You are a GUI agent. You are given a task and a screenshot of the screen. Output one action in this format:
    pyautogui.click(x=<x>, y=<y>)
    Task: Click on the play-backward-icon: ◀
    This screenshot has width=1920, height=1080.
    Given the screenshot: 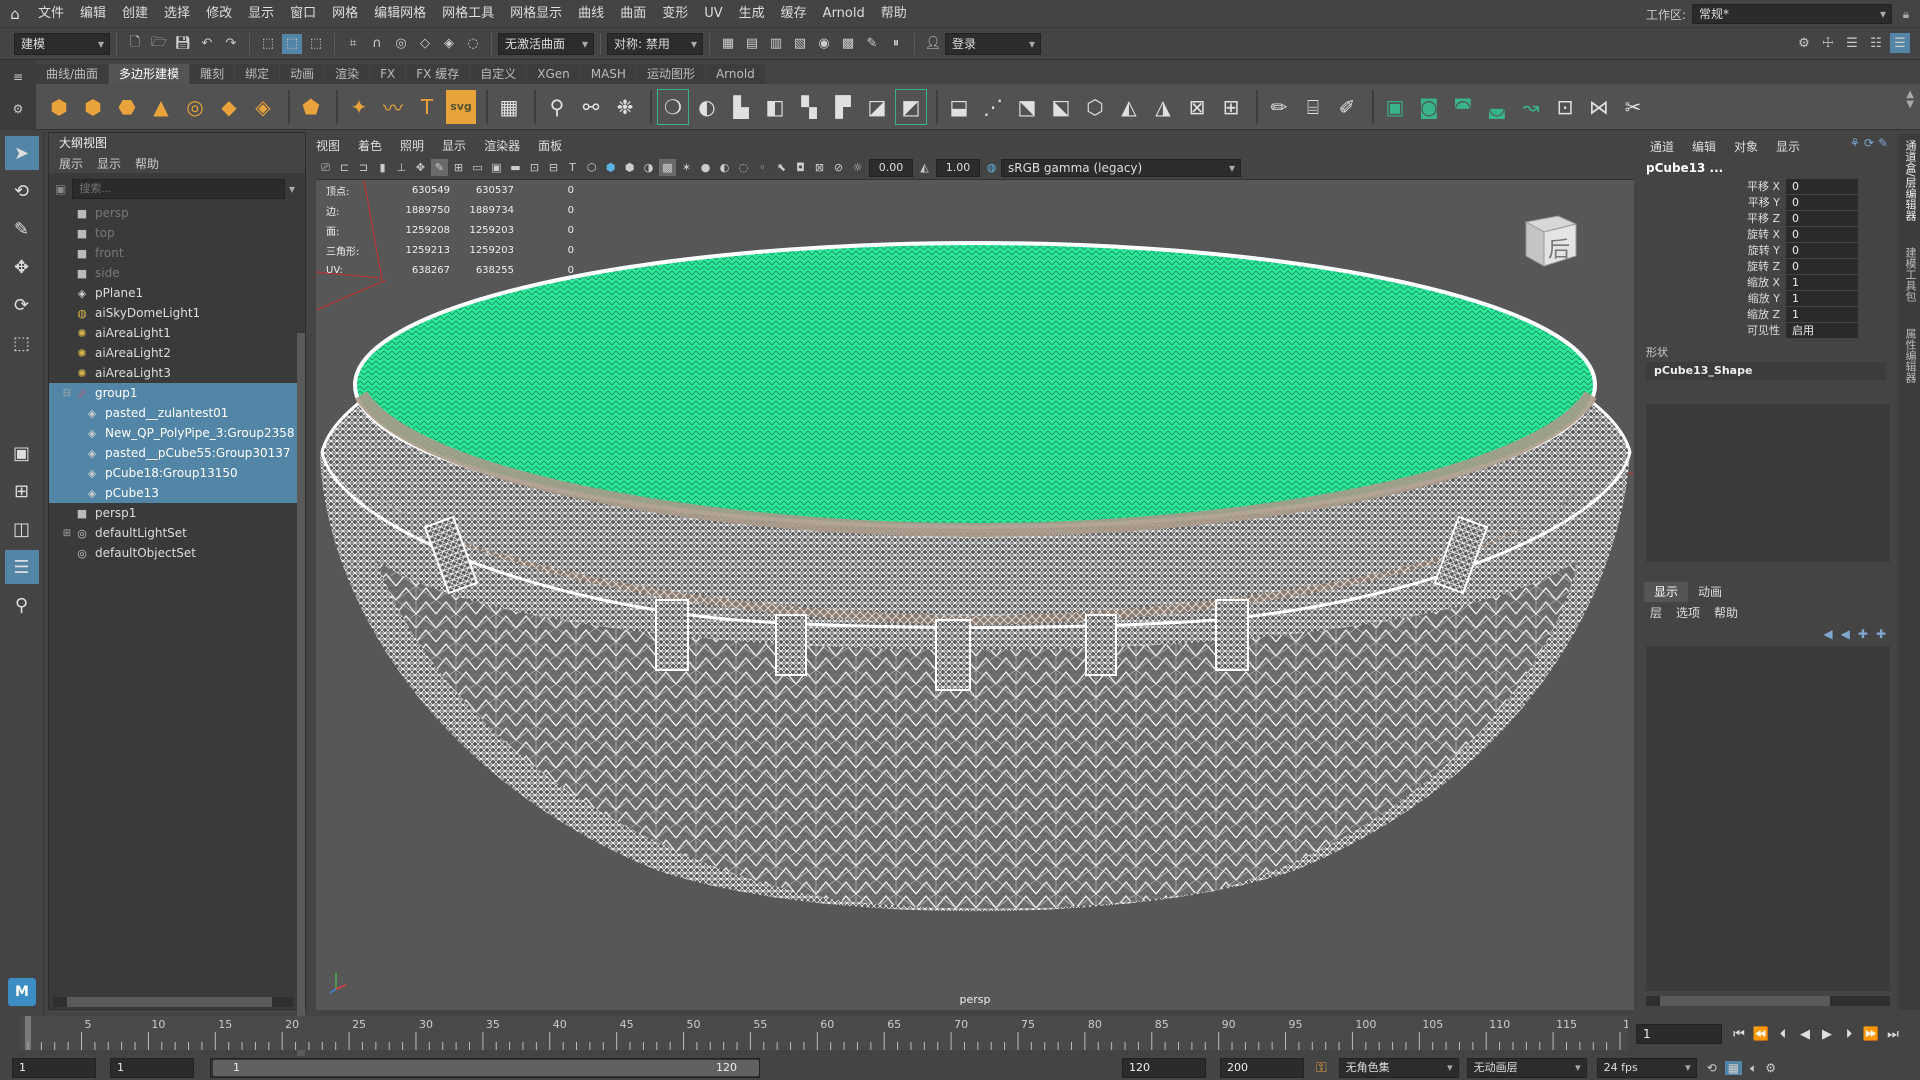 What is the action you would take?
    pyautogui.click(x=1805, y=1034)
    